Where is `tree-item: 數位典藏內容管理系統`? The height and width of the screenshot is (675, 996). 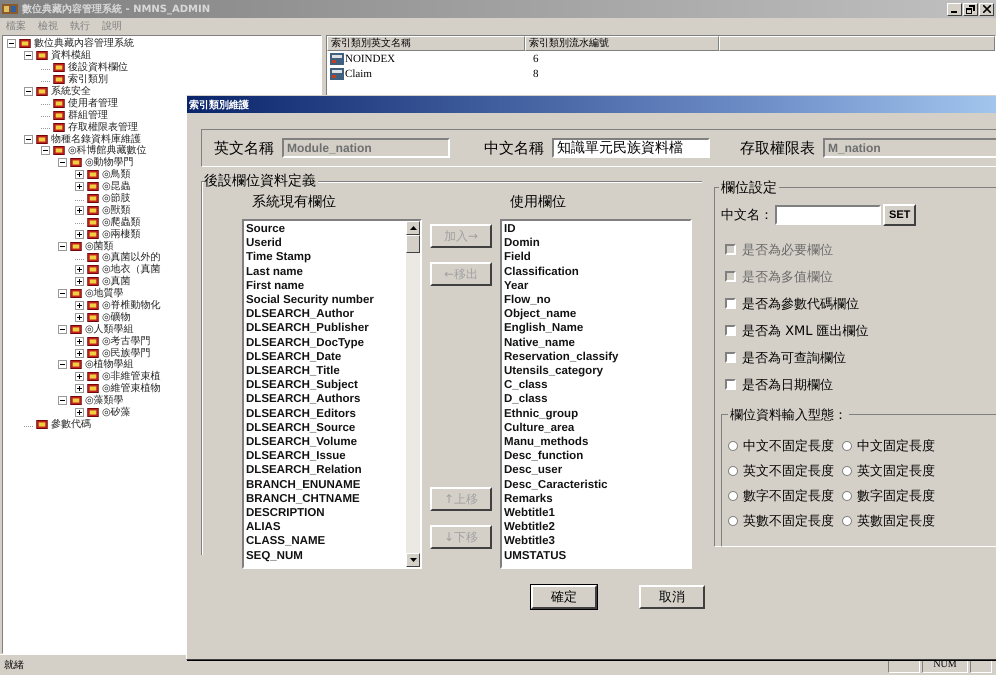 tree-item: 數位典藏內容管理系統 is located at coordinates (84, 44).